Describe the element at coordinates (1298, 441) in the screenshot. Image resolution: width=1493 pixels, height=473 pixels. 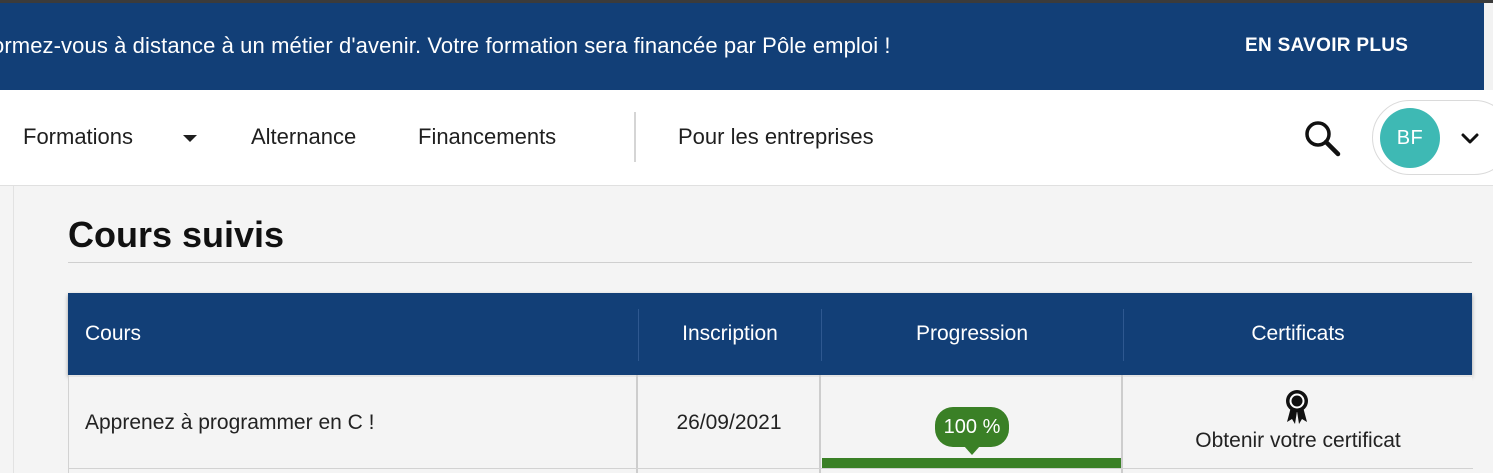
I see `get-certificate-link: Obtenir votre certificat` at that location.